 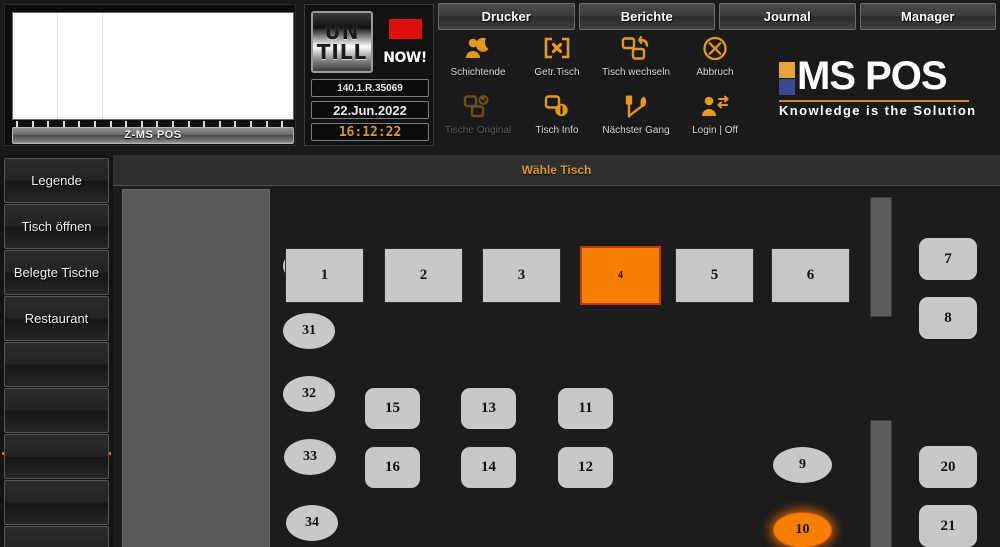 I want to click on page-title: Wähle Tisch, so click(x=556, y=170).